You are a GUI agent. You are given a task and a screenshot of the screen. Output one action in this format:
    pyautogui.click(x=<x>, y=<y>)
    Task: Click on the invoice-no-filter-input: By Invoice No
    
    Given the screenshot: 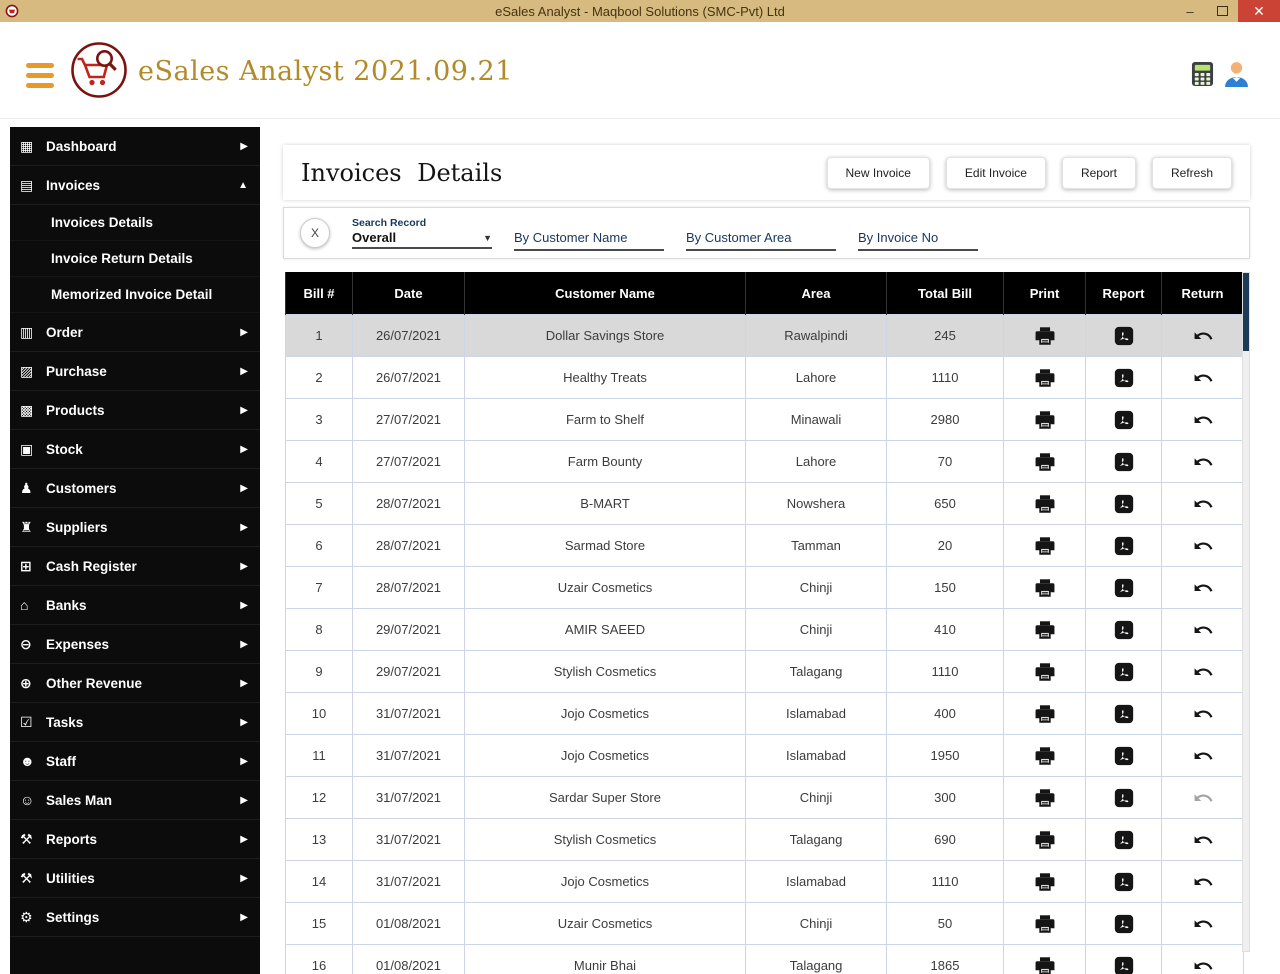 What is the action you would take?
    pyautogui.click(x=918, y=240)
    